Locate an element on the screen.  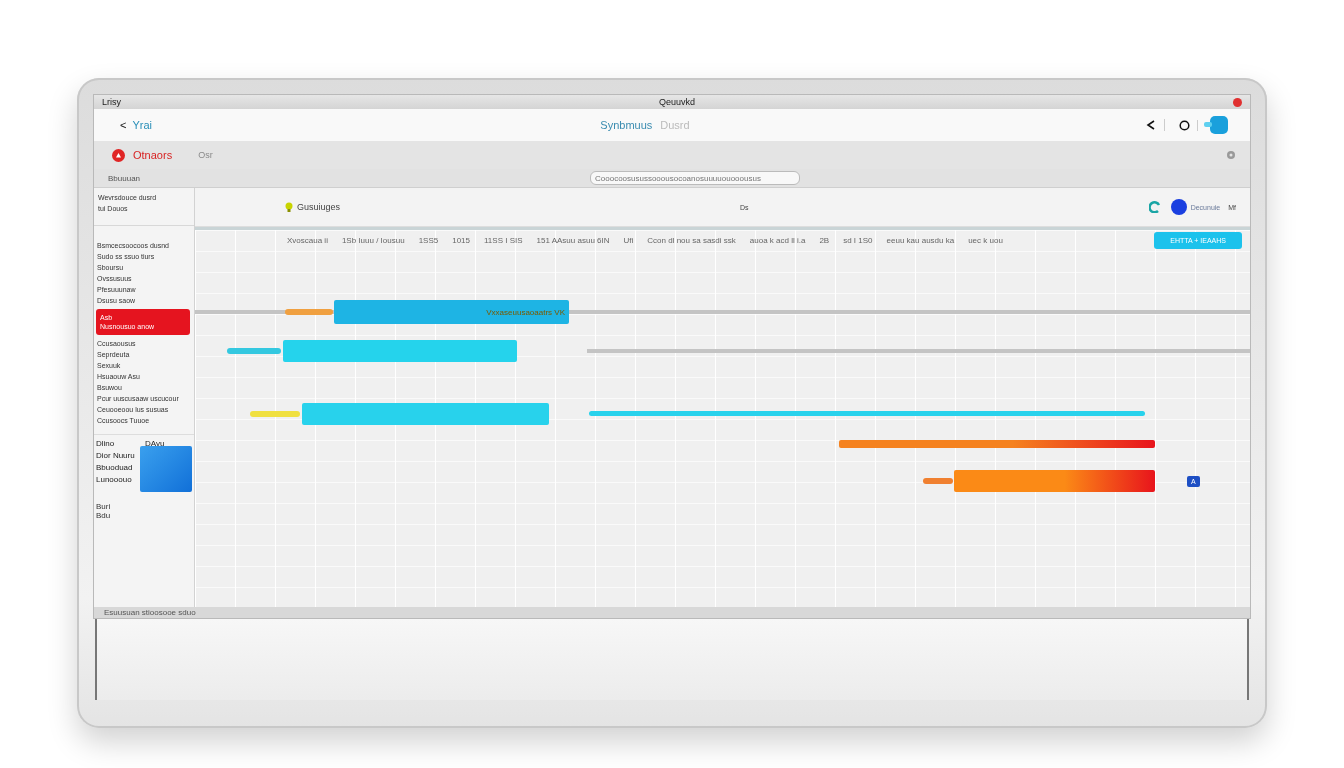
toolbar-label: Otnaors is located at coordinates (153, 155).